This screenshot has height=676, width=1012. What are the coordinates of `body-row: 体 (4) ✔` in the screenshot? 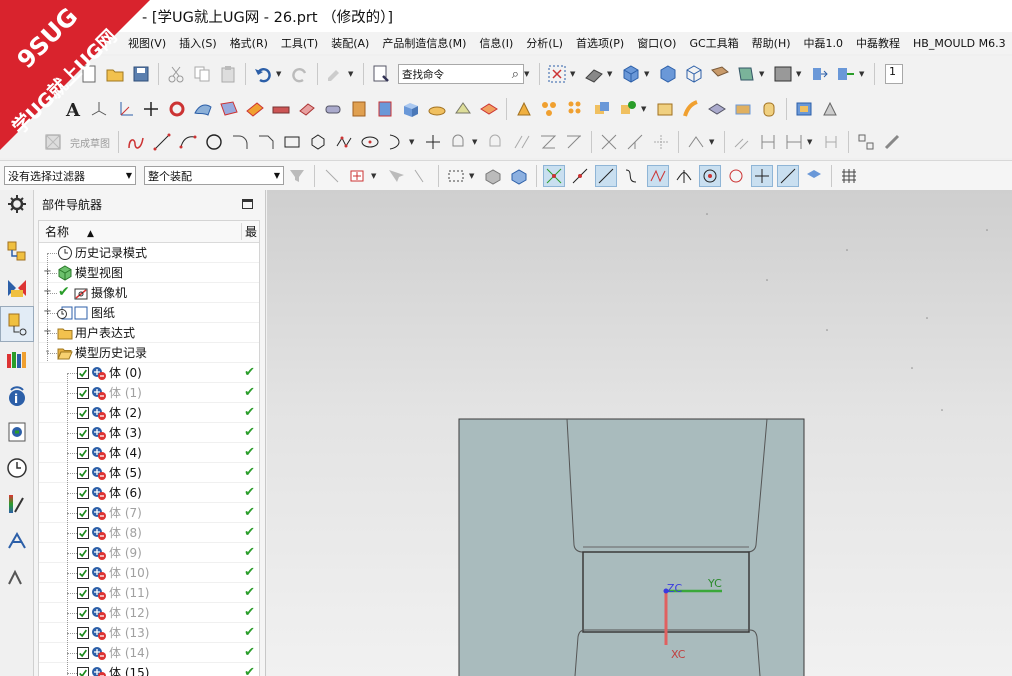 It's located at (149, 453).